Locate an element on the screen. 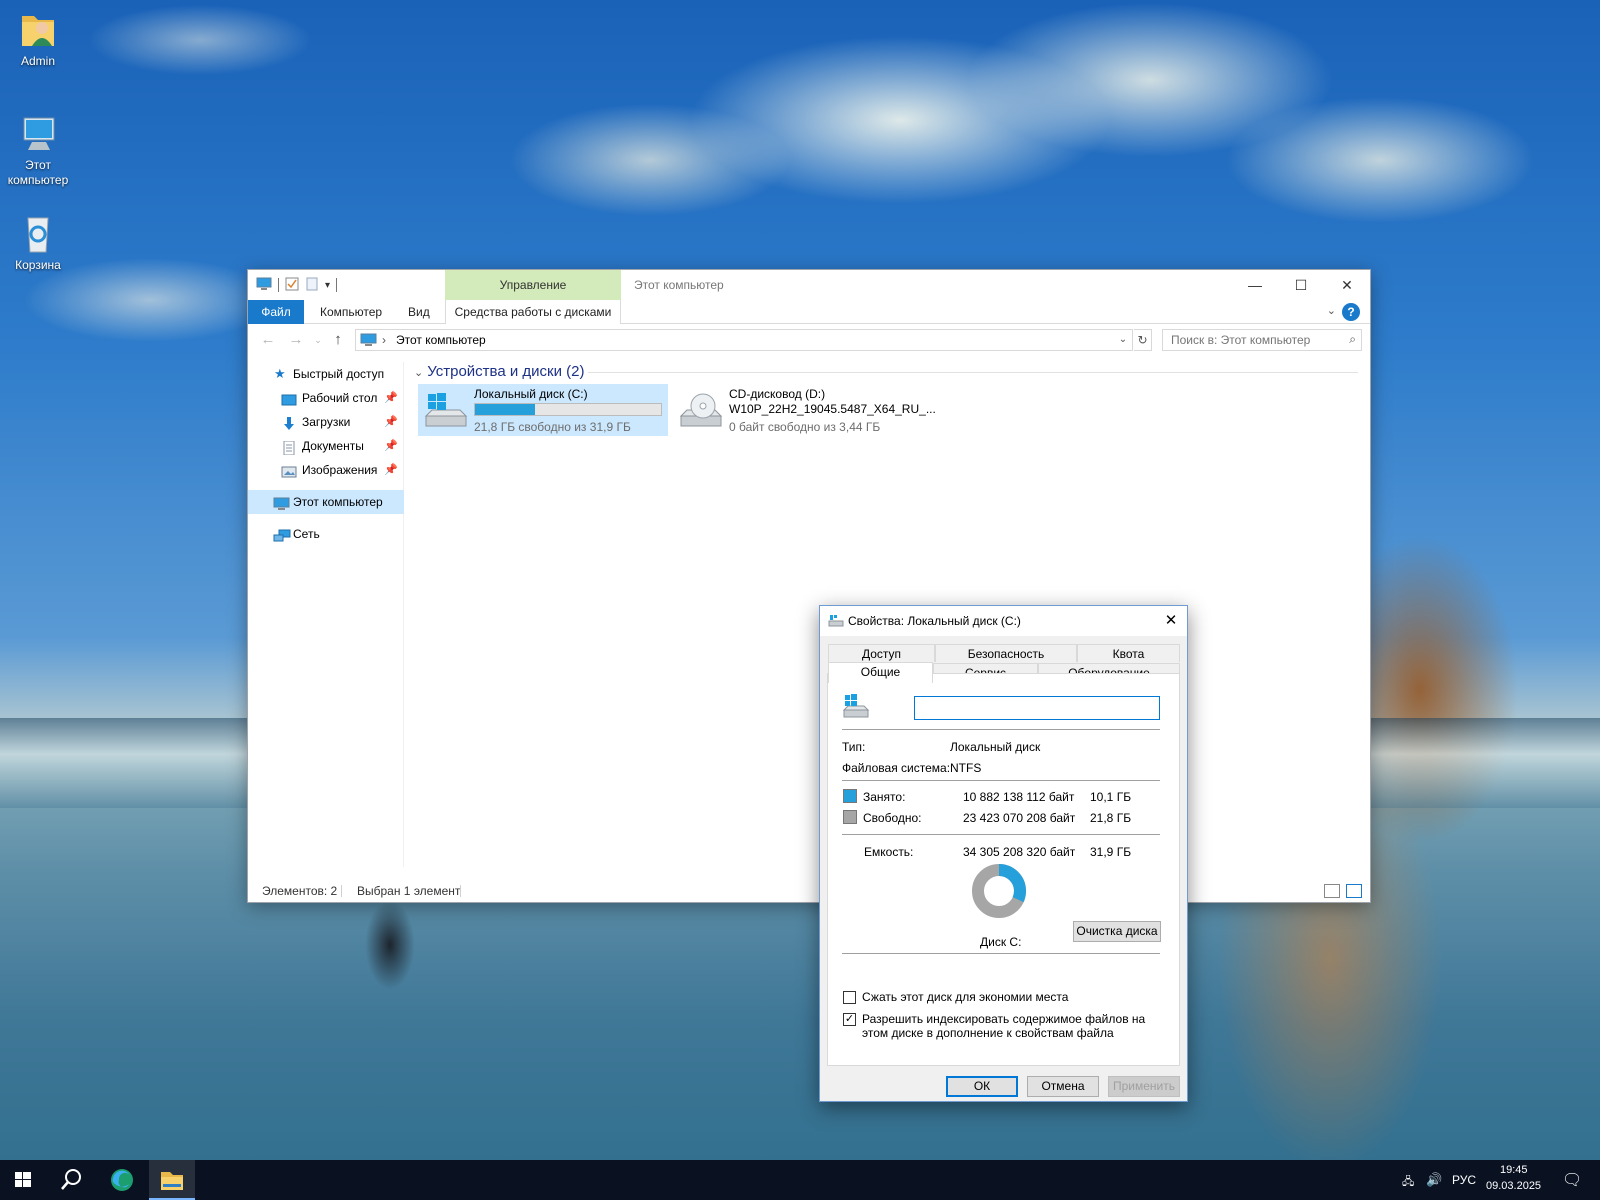  tab-quota: Квота is located at coordinates (1128, 653).